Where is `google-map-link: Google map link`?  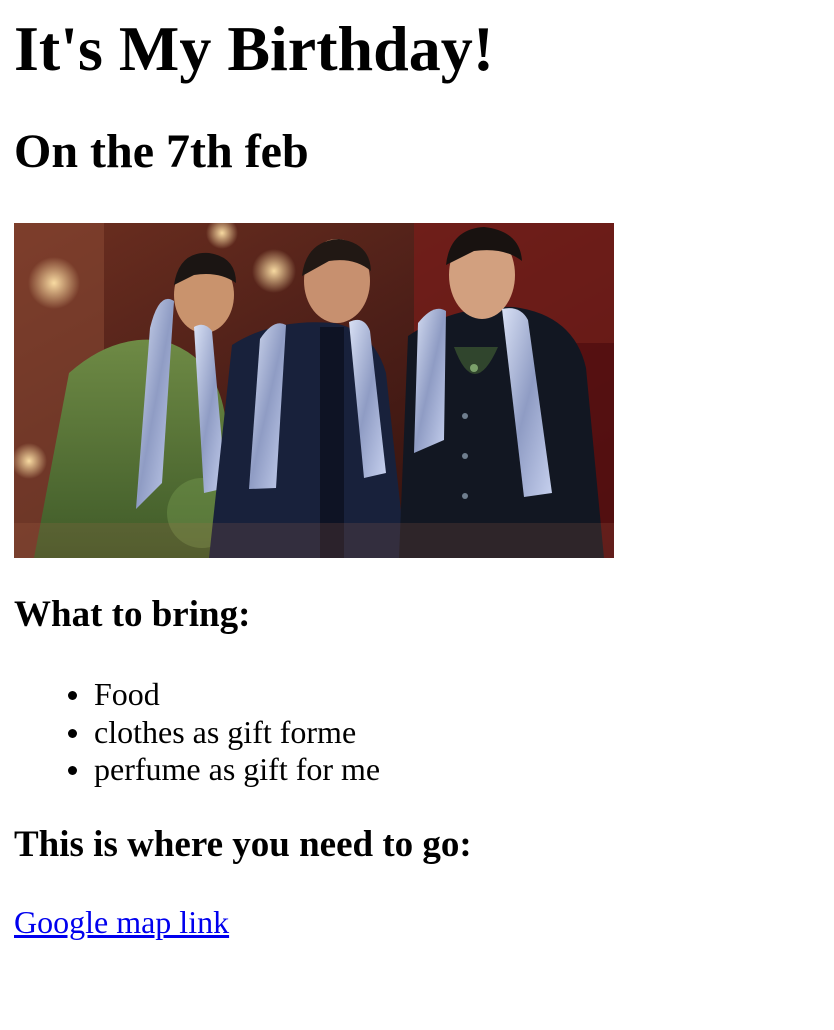
google-map-link: Google map link is located at coordinates (121, 922).